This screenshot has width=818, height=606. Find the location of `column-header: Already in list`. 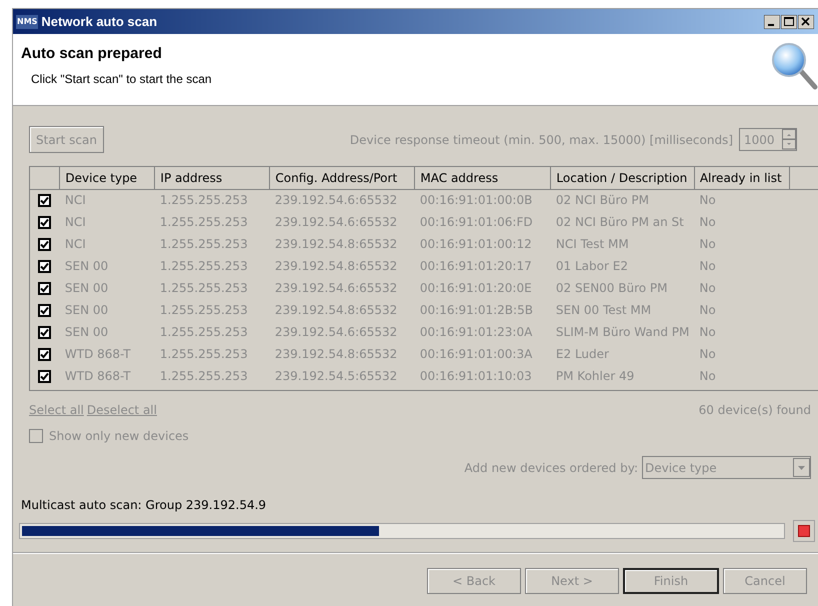

column-header: Already in list is located at coordinates (742, 178).